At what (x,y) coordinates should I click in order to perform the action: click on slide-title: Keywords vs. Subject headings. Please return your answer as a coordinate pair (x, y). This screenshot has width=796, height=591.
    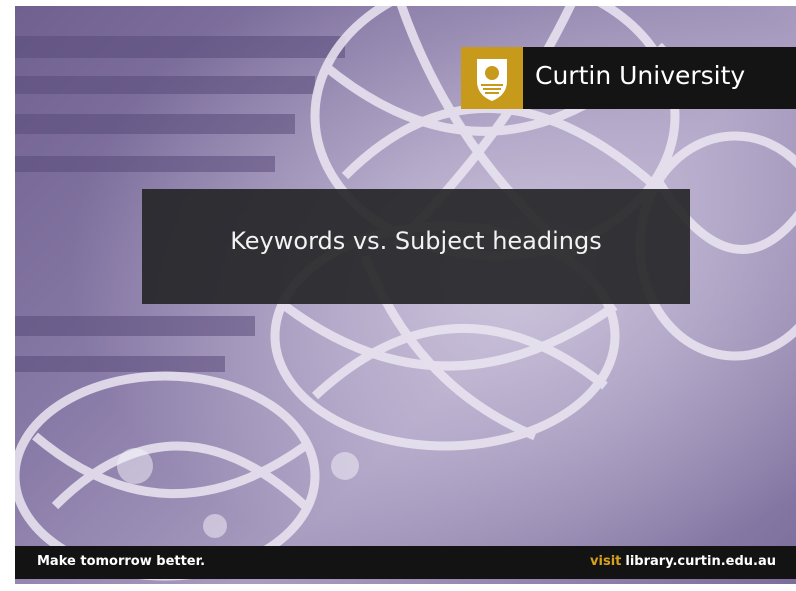
    Looking at the image, I should click on (416, 241).